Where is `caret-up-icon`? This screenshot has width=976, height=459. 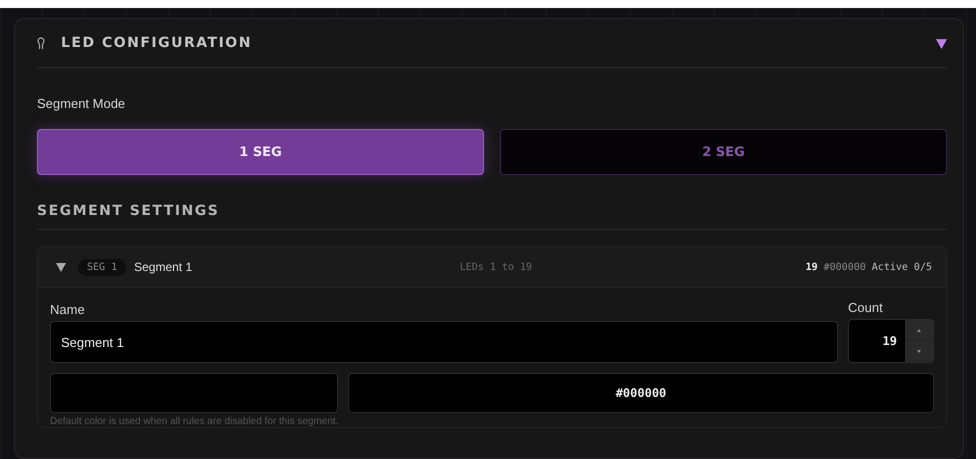 caret-up-icon is located at coordinates (919, 330).